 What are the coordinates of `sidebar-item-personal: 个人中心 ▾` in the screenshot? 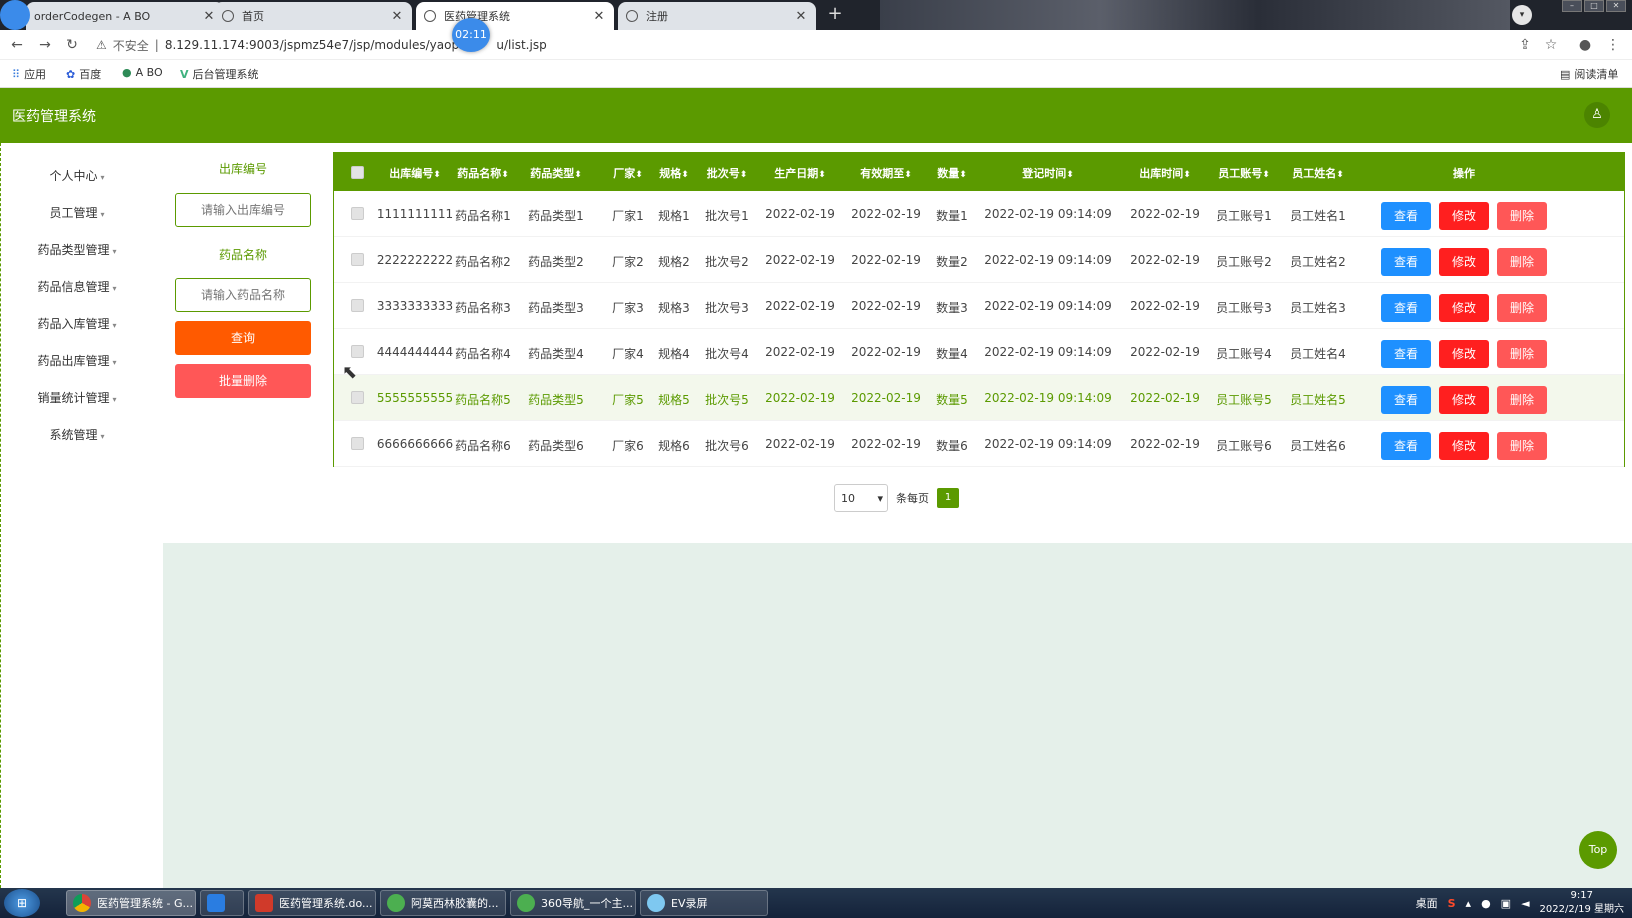 It's located at (77, 177).